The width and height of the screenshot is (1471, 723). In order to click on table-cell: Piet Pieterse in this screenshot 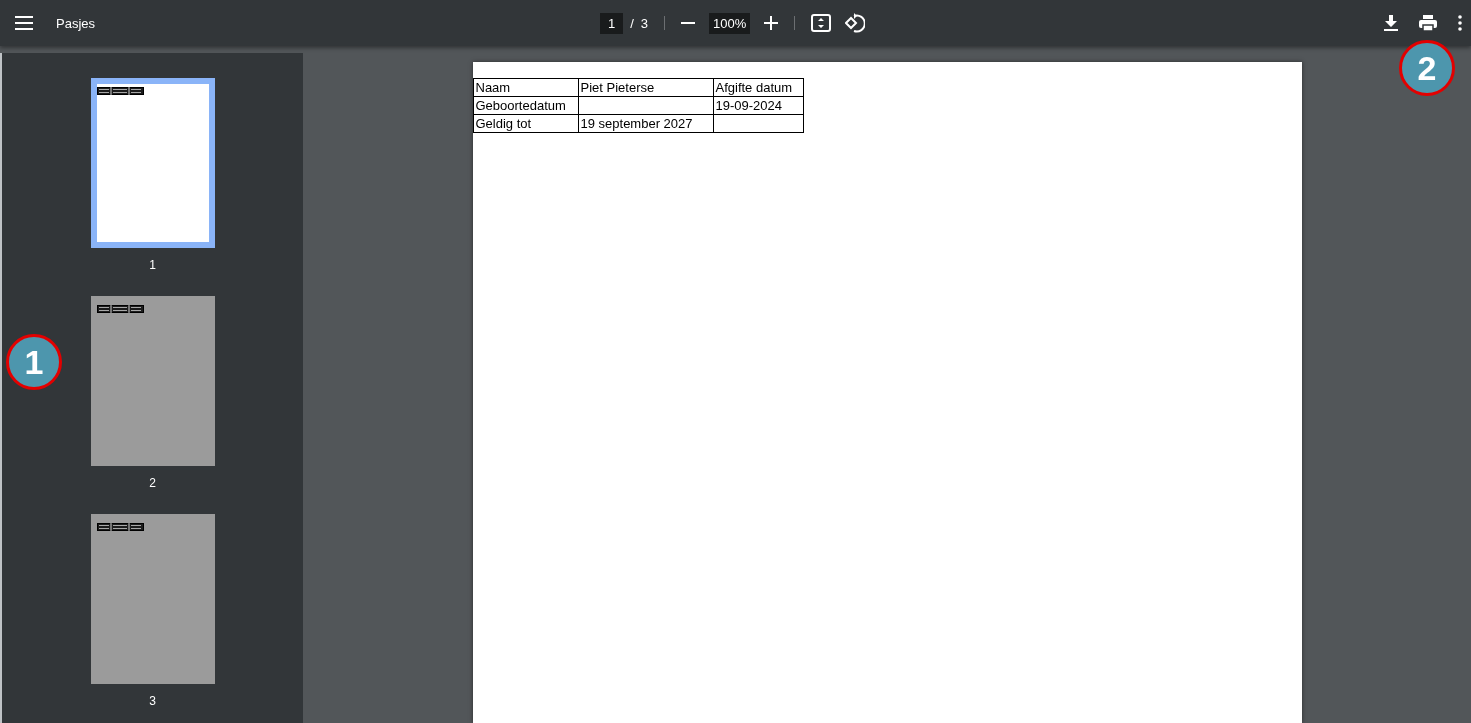, I will do `click(645, 87)`.